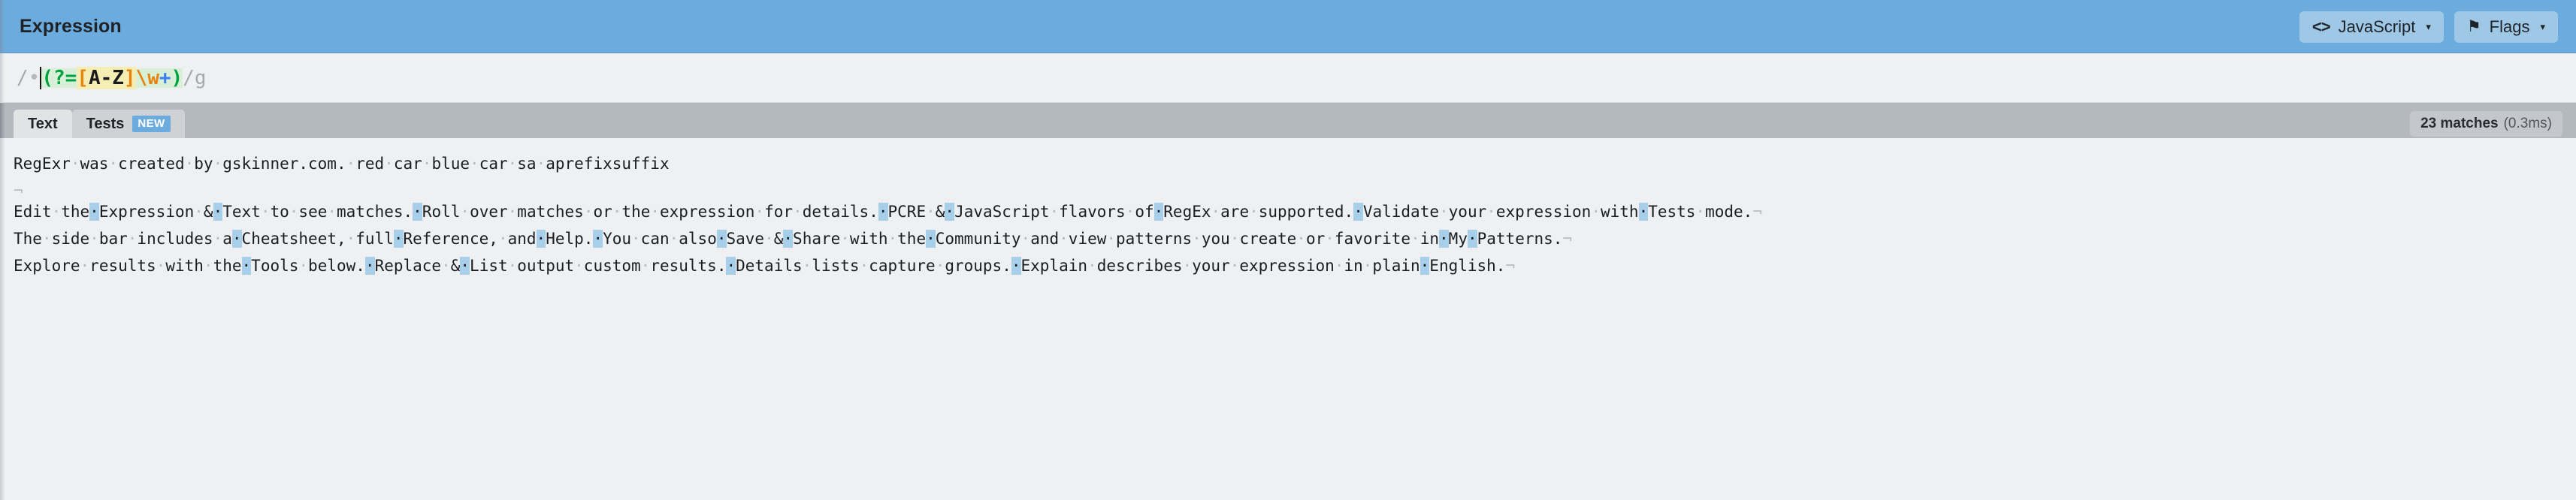 This screenshot has width=2576, height=500. What do you see at coordinates (978, 266) in the screenshot?
I see `text-token: groups.` at bounding box center [978, 266].